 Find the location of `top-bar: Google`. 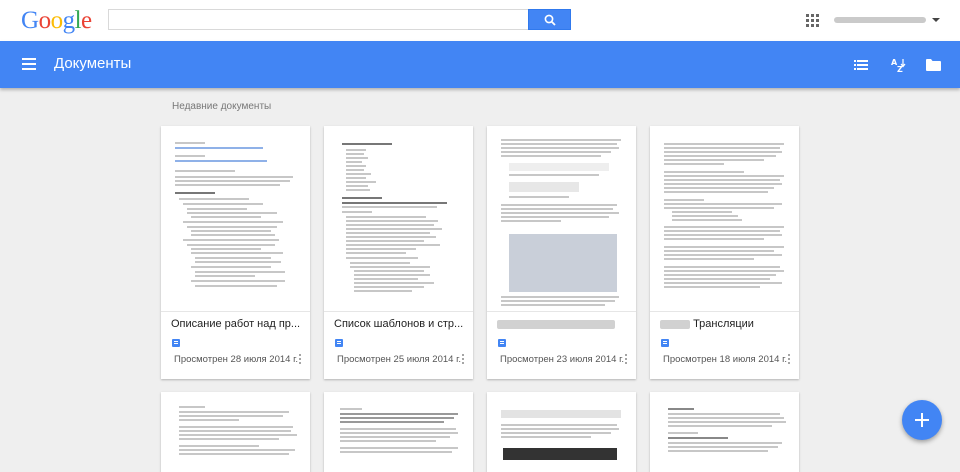

top-bar: Google is located at coordinates (480, 20).